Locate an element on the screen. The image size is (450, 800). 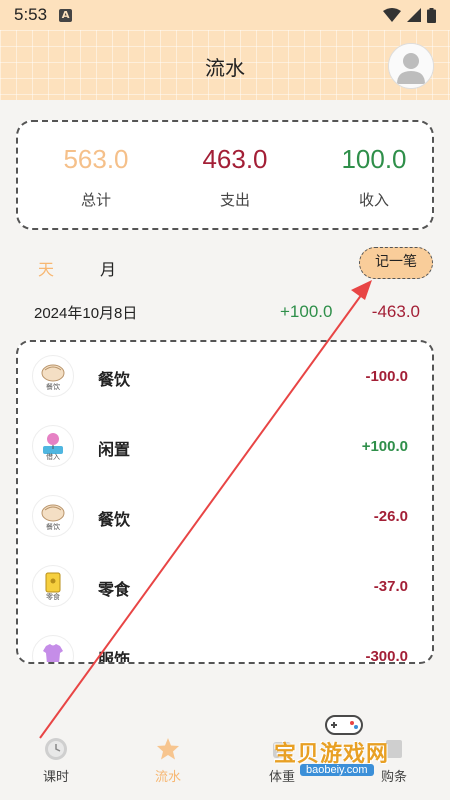
avatar is located at coordinates (411, 66).